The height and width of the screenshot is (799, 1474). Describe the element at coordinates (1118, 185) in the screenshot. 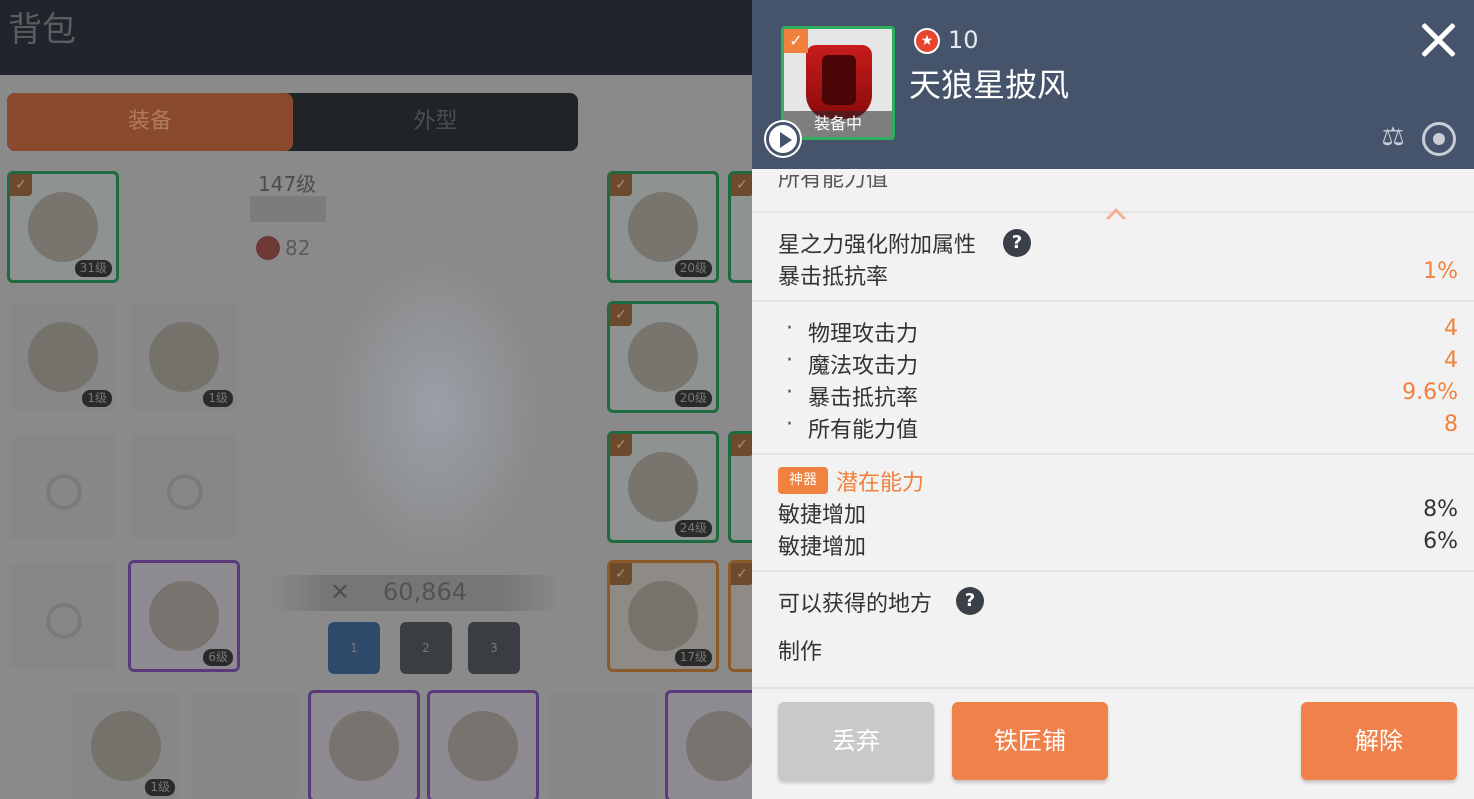

I see `stat-row-partial: 所有能力值 -` at that location.